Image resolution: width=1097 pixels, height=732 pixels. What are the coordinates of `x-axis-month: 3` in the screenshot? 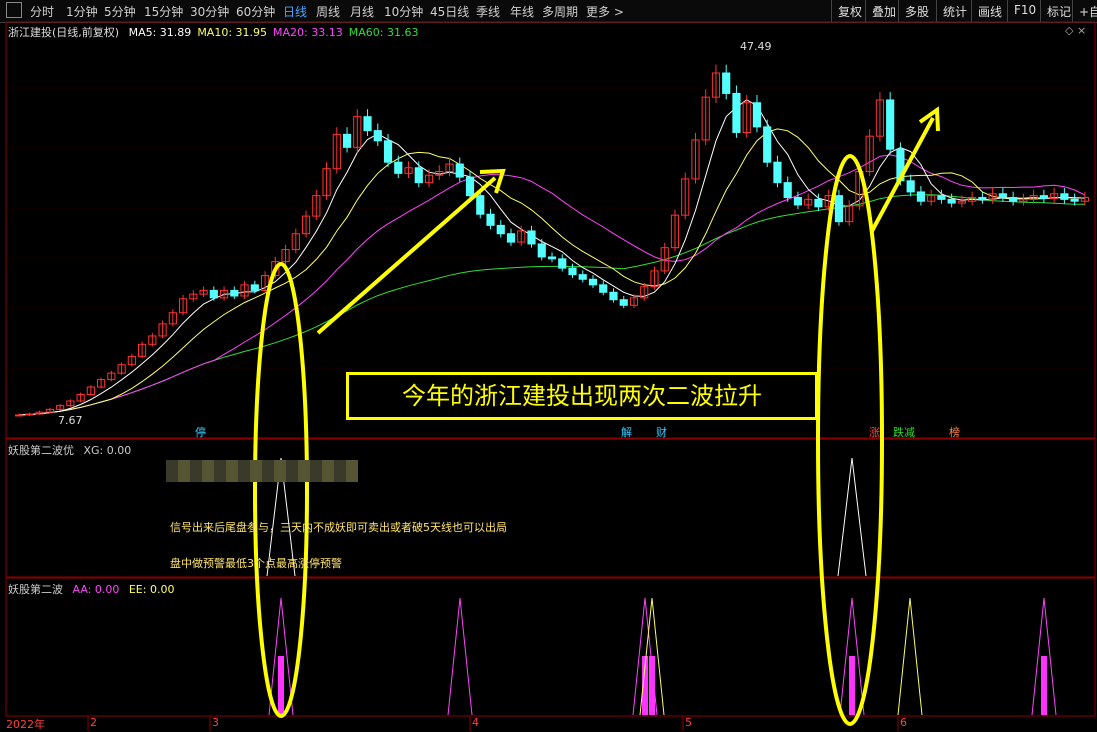 It's located at (215, 722).